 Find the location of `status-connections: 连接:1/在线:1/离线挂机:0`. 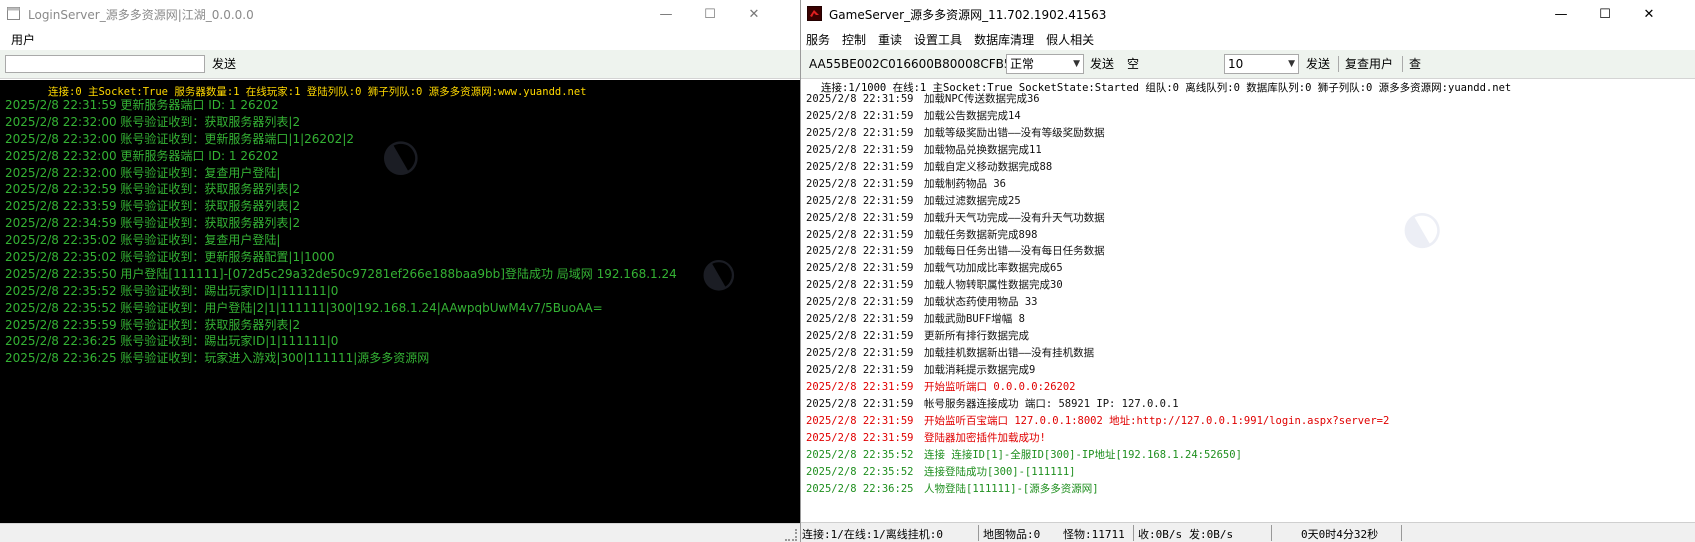

status-connections: 连接:1/在线:1/离线挂机:0 is located at coordinates (872, 534).